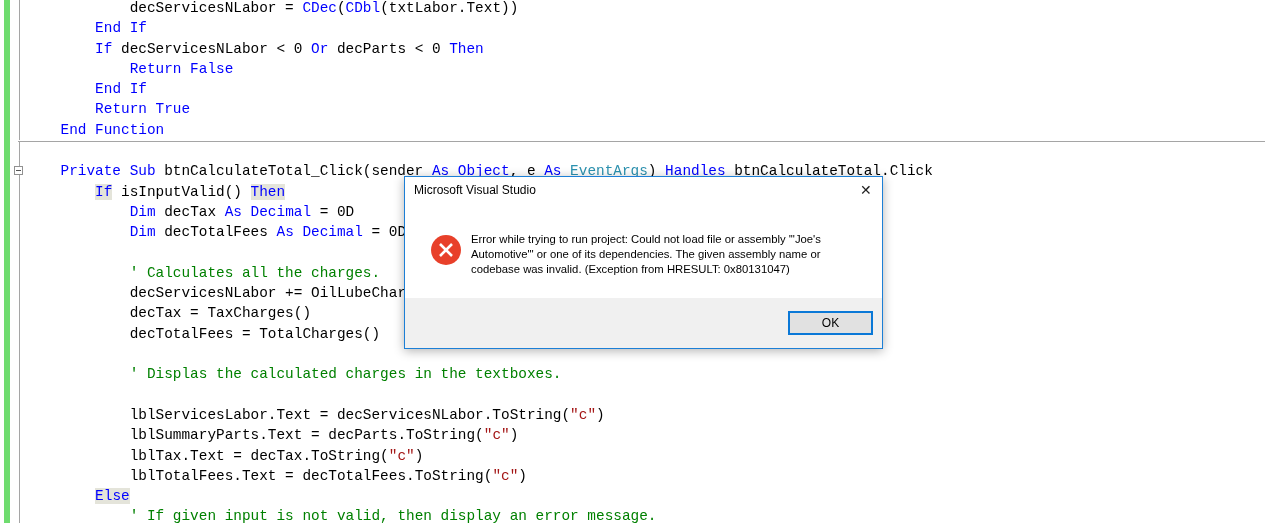 The height and width of the screenshot is (523, 1265). I want to click on code-comment: ' Calculates all the charges., so click(255, 272).